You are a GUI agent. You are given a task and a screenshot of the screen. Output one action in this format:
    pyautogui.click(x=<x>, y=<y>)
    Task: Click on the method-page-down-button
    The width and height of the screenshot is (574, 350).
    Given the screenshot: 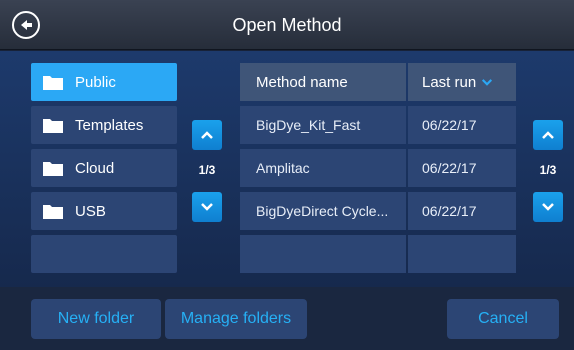 What is the action you would take?
    pyautogui.click(x=548, y=207)
    